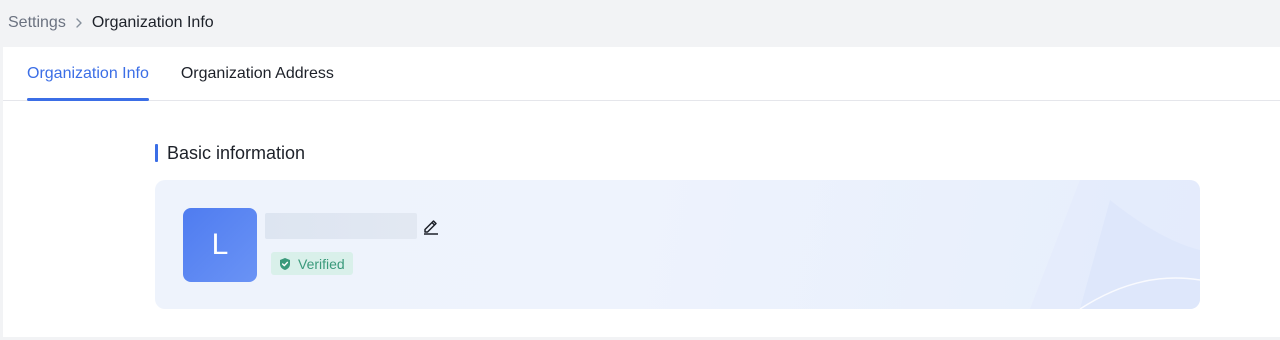 The height and width of the screenshot is (340, 1280). What do you see at coordinates (37, 23) in the screenshot?
I see `breadcrumb-settings-link: Settings` at bounding box center [37, 23].